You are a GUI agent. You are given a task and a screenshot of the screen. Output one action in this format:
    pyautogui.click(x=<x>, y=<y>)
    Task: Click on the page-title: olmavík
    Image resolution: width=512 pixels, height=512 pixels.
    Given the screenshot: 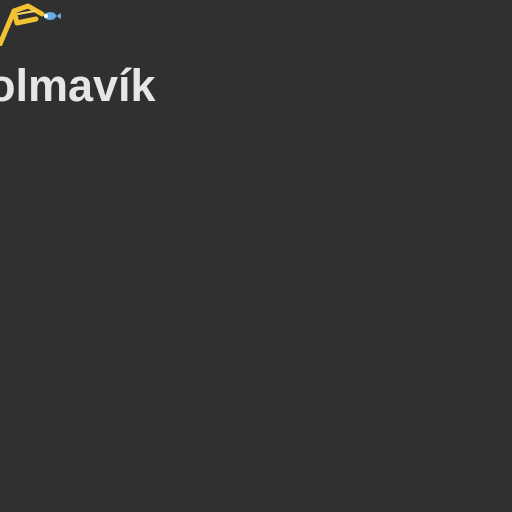 What is the action you would take?
    pyautogui.click(x=78, y=85)
    